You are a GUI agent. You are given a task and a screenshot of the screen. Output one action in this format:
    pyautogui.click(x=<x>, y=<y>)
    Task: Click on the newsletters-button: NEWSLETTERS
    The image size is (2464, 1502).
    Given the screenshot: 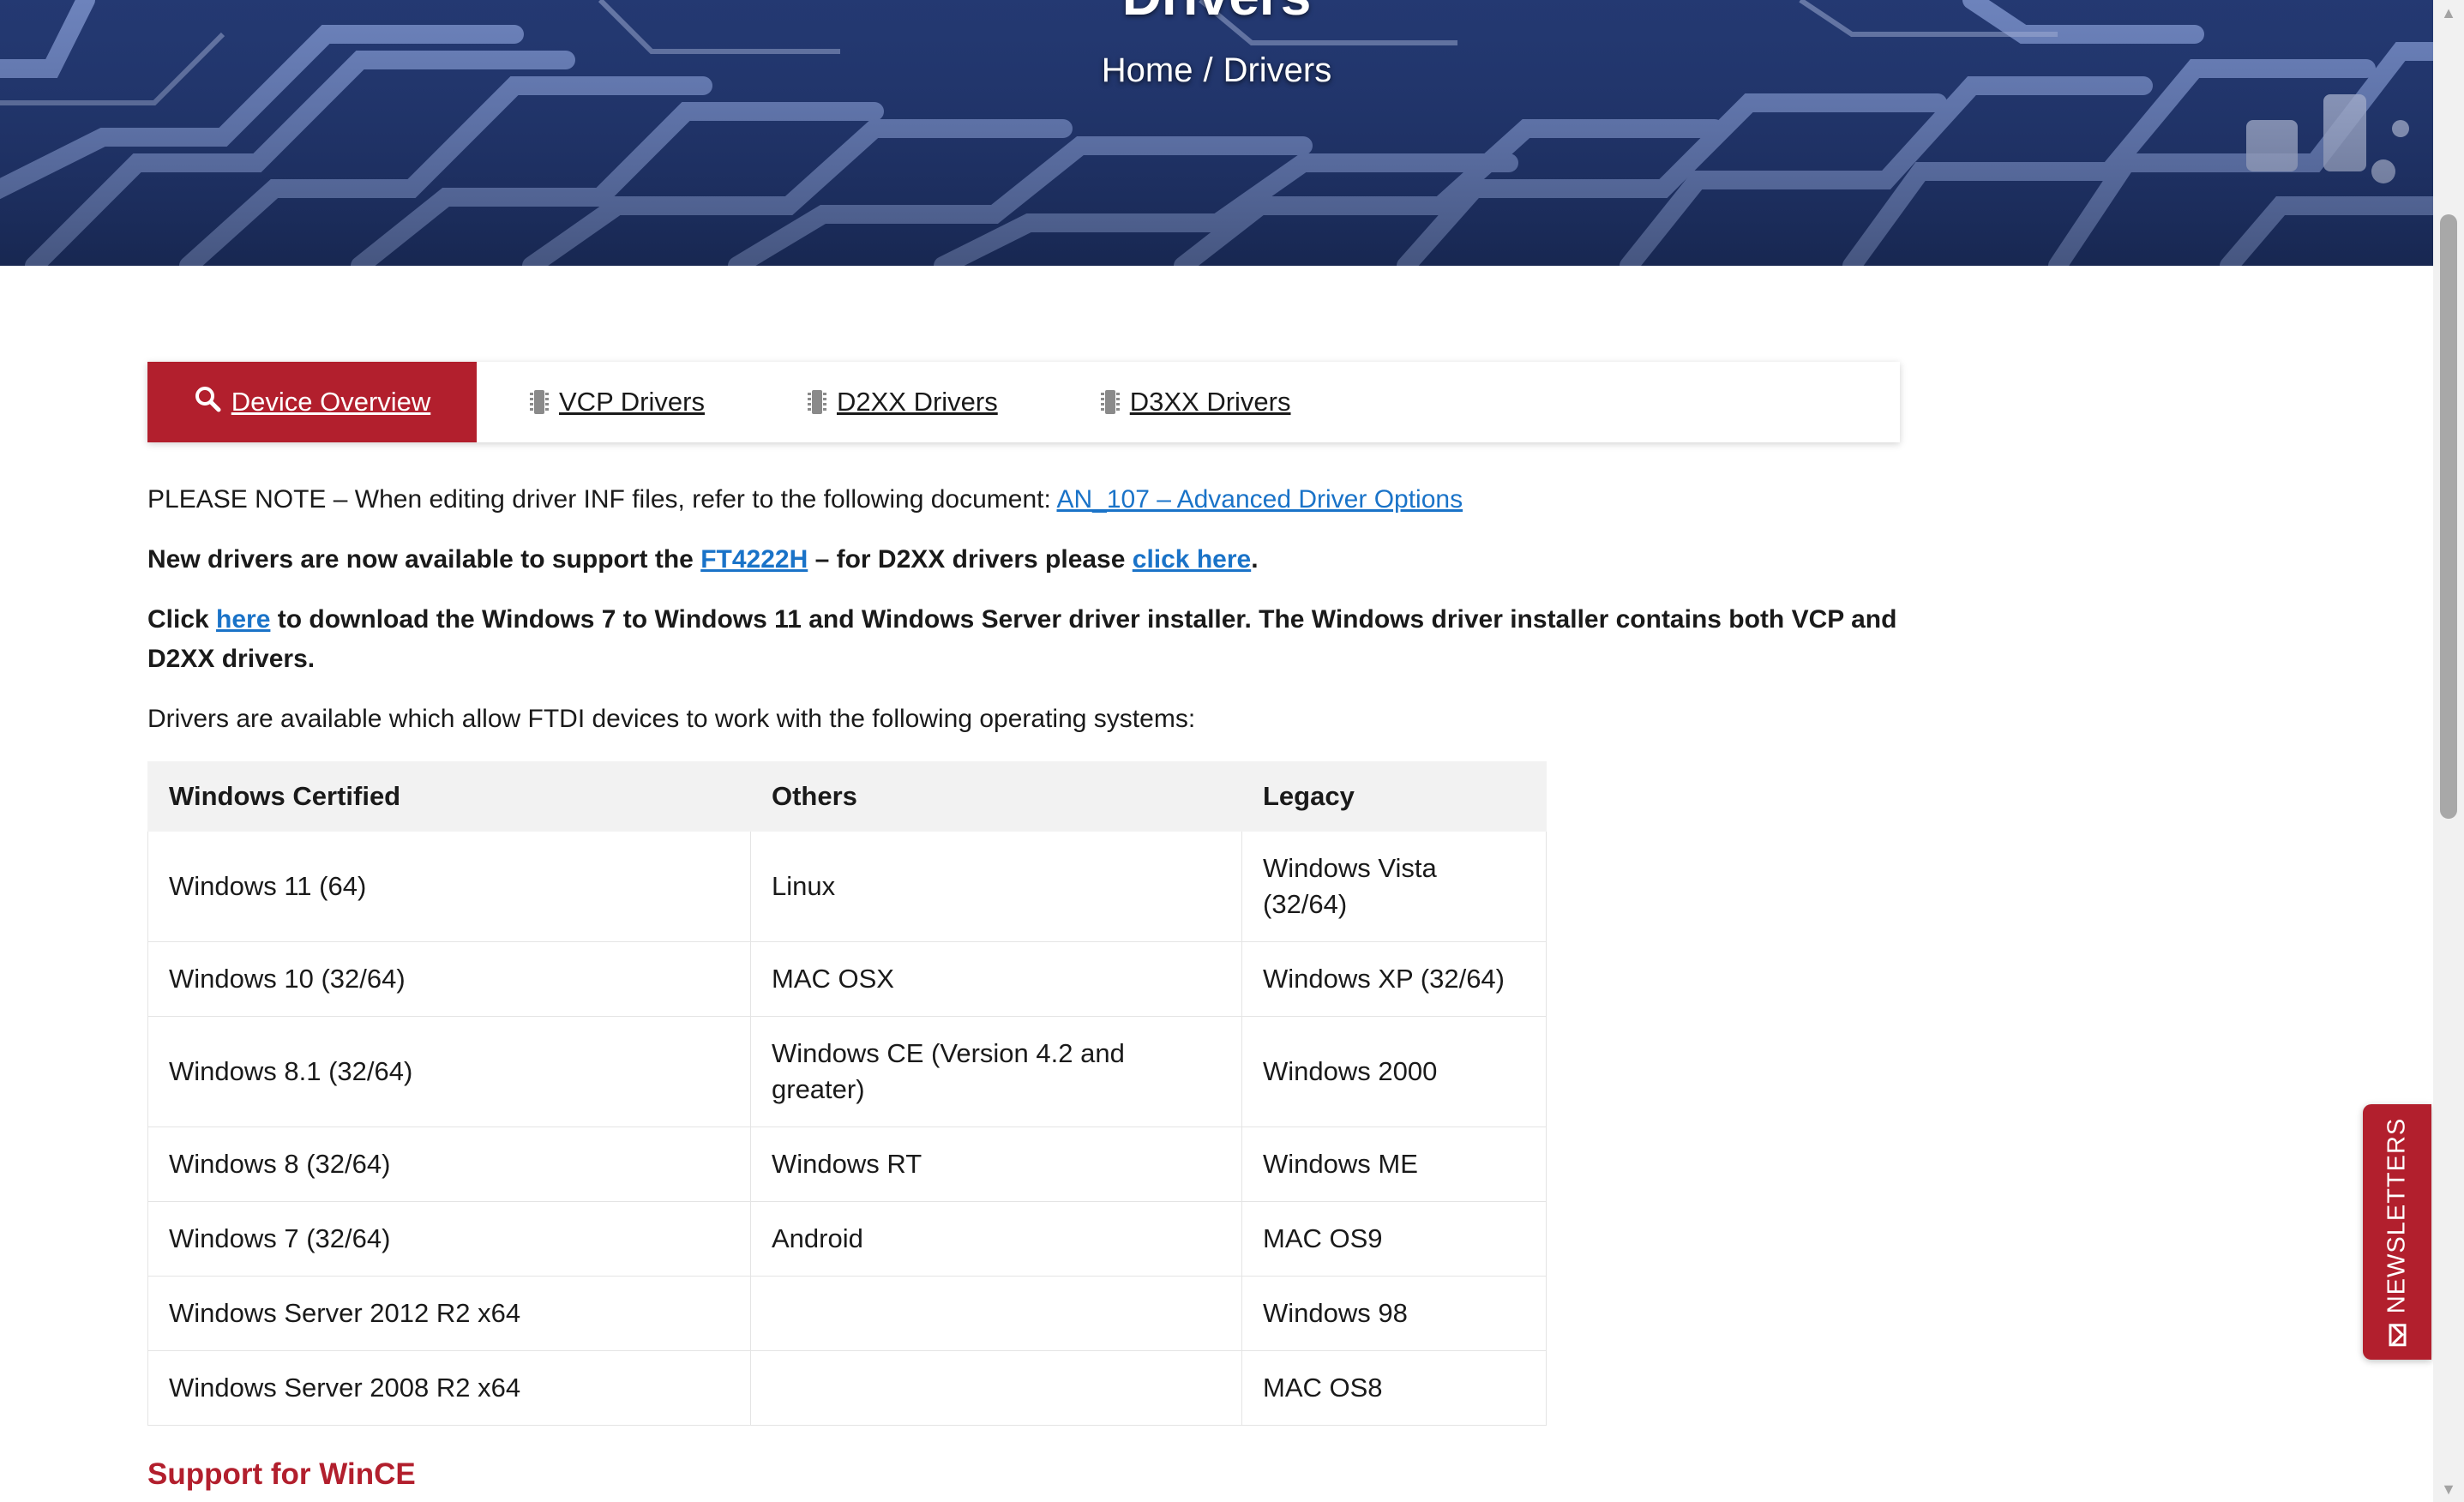 What is the action you would take?
    pyautogui.click(x=2397, y=1232)
    